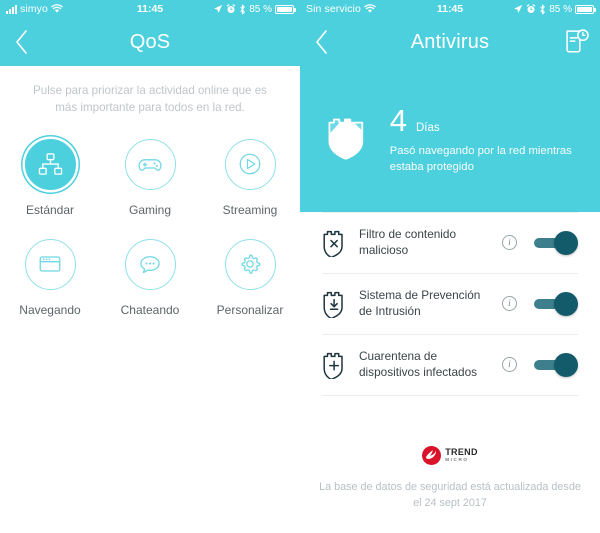  I want to click on setting-label: Filtro de contenido malicioso, so click(408, 242).